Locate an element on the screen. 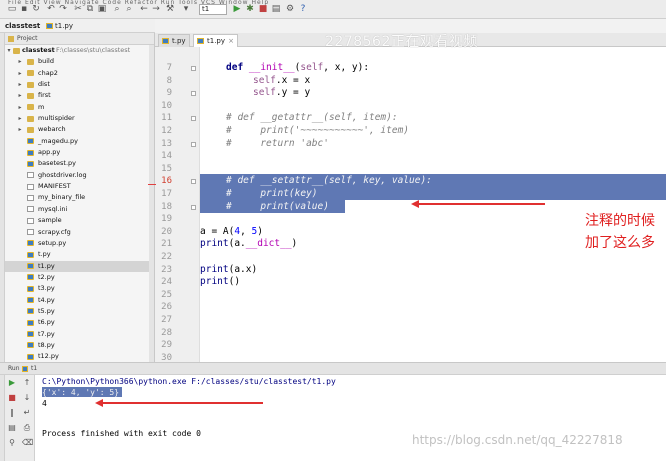 The width and height of the screenshot is (666, 461). tree-item: t2.py is located at coordinates (79, 277).